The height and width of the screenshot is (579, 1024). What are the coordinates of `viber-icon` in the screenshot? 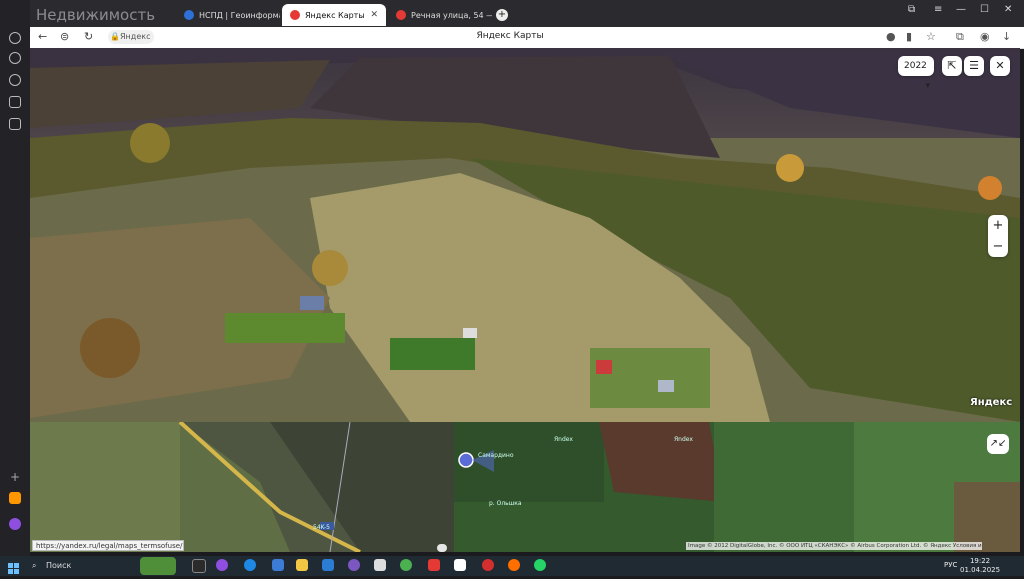 It's located at (354, 565).